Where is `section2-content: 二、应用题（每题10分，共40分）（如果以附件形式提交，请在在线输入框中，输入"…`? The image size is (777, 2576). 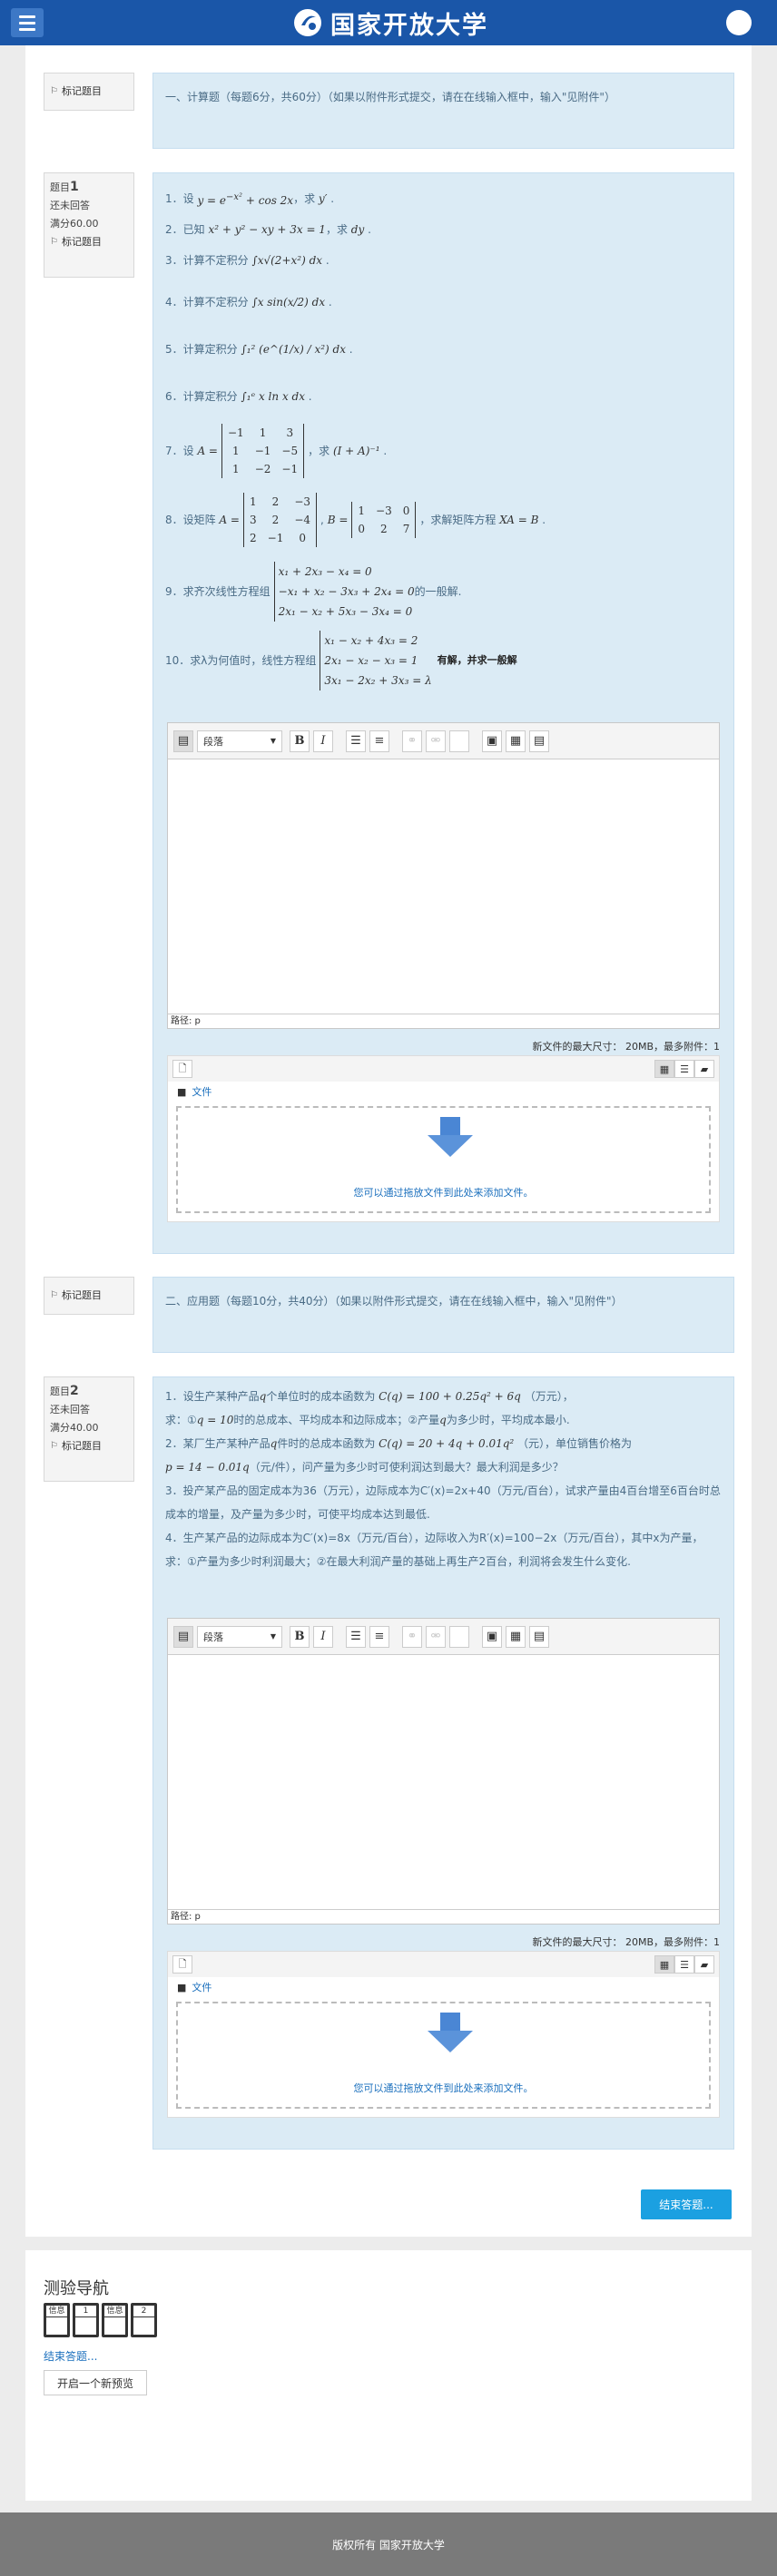 section2-content: 二、应用题（每题10分，共40分）（如果以附件形式提交，请在在线输入框中，输入"… is located at coordinates (443, 1315).